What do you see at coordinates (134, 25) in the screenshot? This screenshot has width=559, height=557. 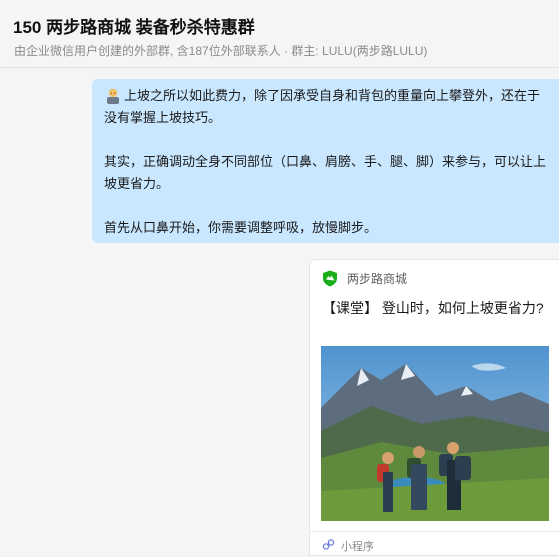 I see `group-title: 150 两步路商城 装备秒杀特惠群` at bounding box center [134, 25].